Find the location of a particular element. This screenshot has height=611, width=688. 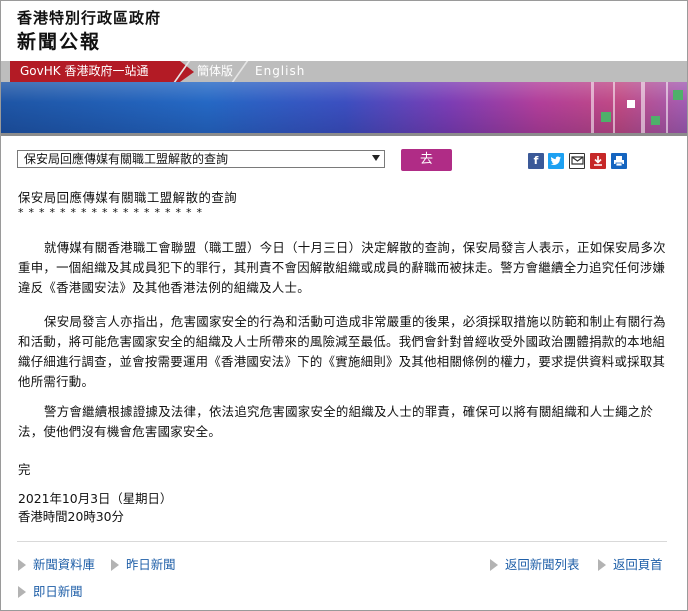

govhk-link: GovHK 香港政府一站通 is located at coordinates (102, 71).